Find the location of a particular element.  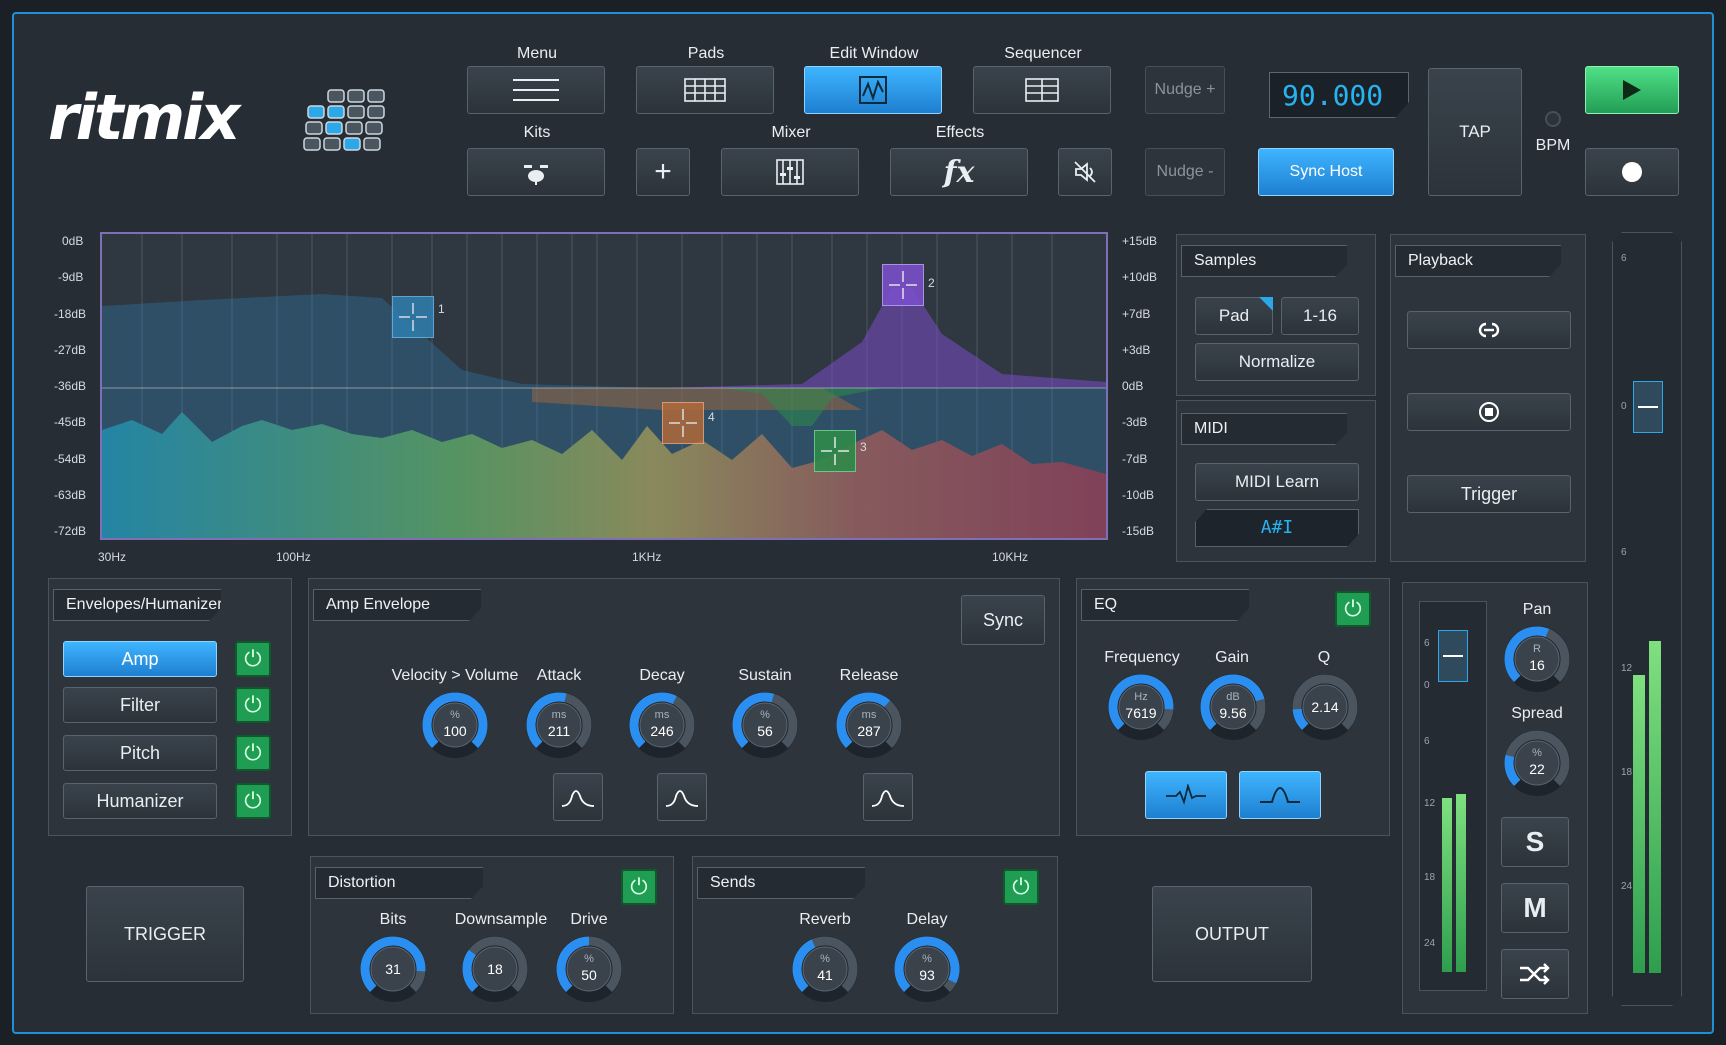

output-button: OUTPUT is located at coordinates (1232, 934).